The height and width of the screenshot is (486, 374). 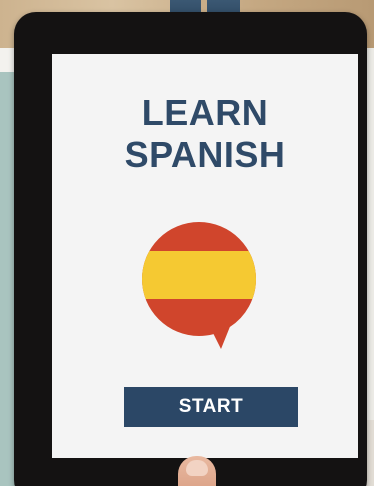 I want to click on thumb, so click(x=197, y=471).